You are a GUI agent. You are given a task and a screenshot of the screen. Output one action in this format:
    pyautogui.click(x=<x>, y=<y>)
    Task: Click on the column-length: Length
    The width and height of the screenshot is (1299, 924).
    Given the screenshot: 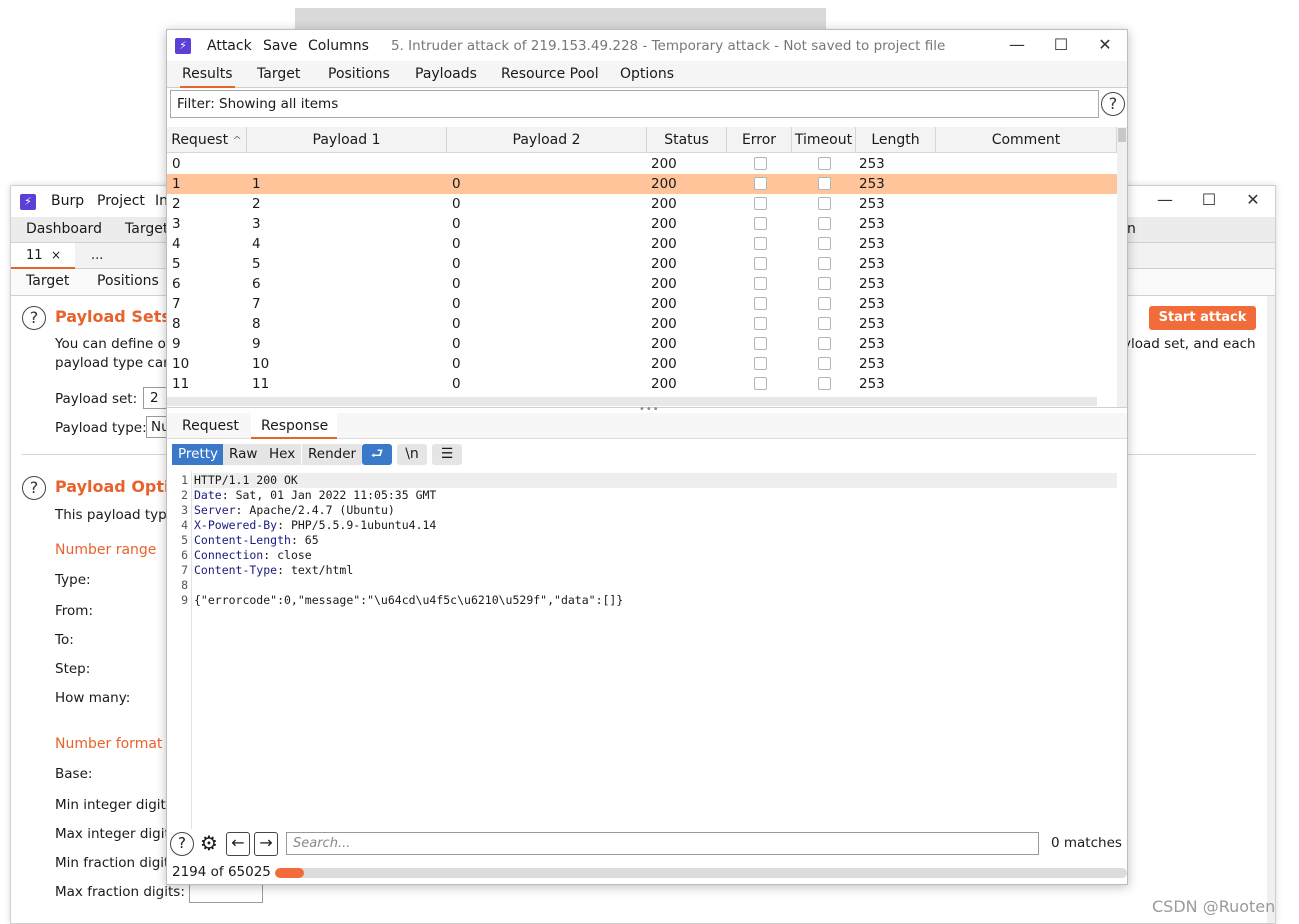 What is the action you would take?
    pyautogui.click(x=896, y=140)
    